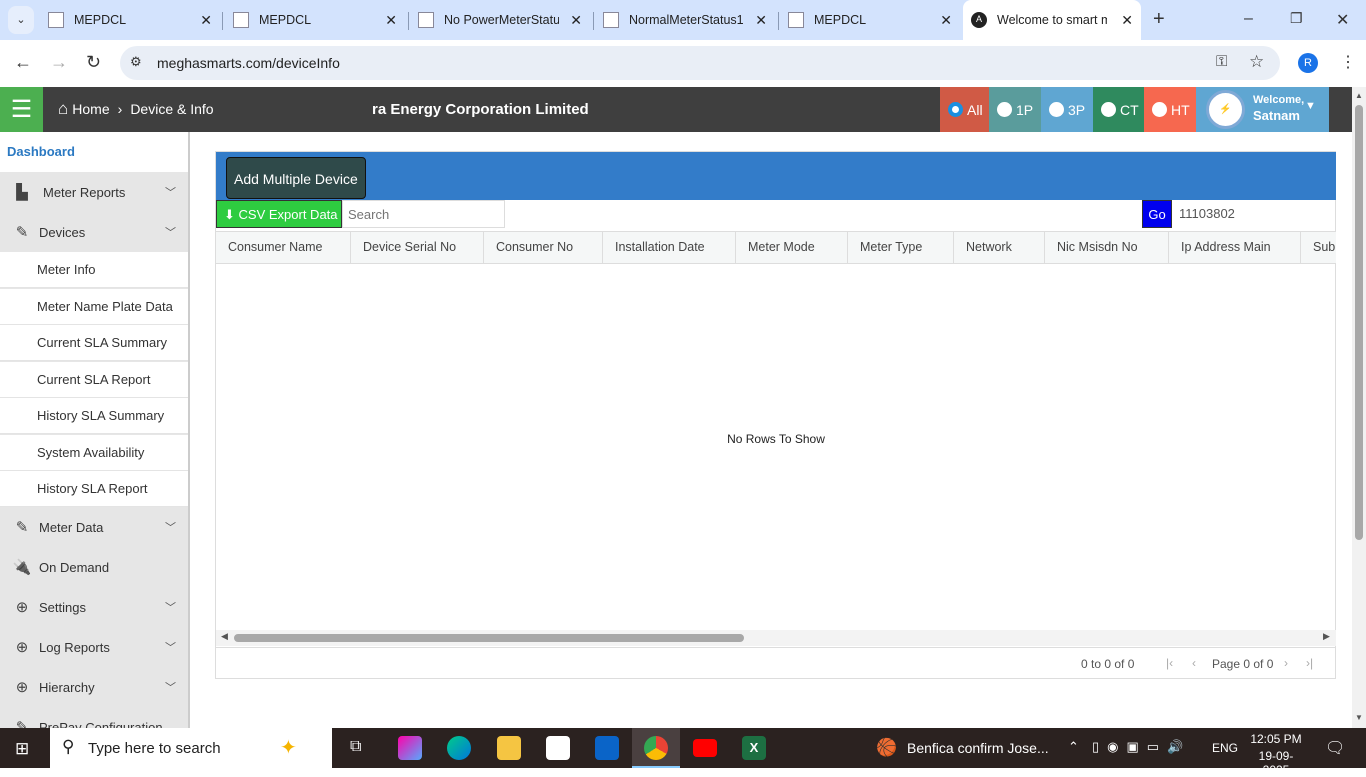 The width and height of the screenshot is (1366, 777). I want to click on file-explorer-icon, so click(509, 748).